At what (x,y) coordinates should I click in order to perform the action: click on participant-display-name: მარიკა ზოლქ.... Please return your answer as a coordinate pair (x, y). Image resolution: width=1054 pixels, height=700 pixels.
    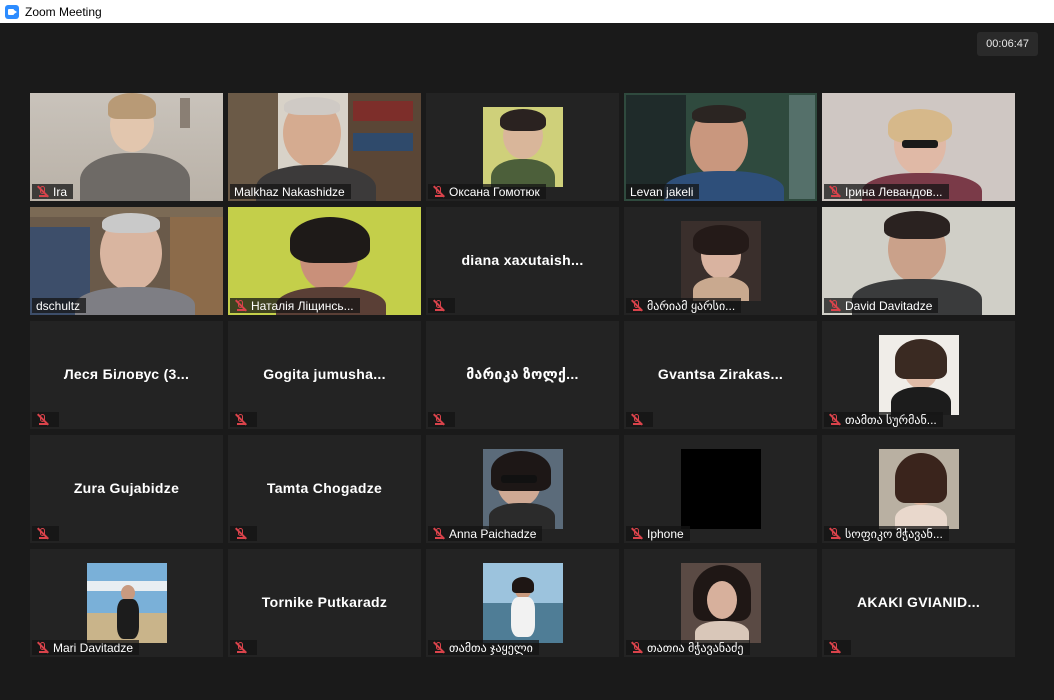
    Looking at the image, I should click on (522, 374).